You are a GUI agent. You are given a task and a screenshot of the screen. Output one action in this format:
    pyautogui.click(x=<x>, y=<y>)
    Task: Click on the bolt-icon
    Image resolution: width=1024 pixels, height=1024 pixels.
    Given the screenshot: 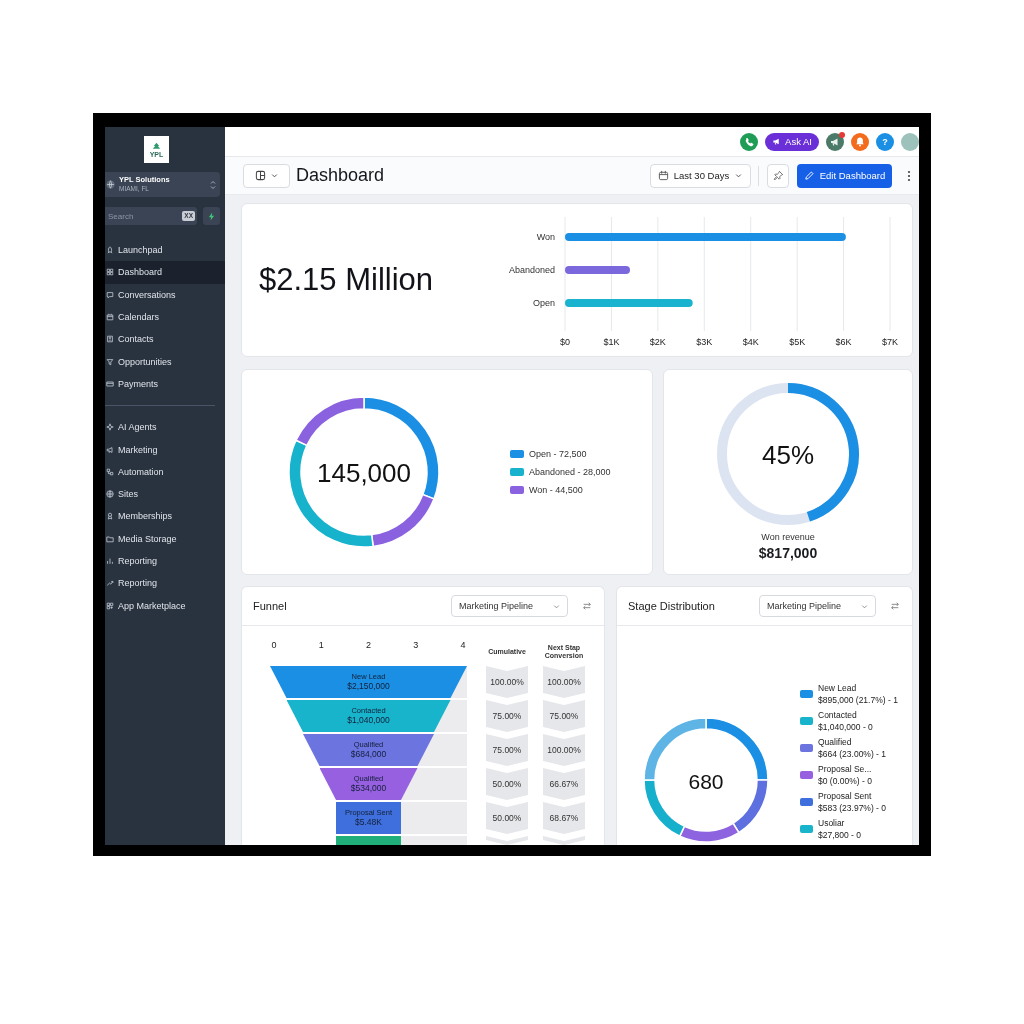 What is the action you would take?
    pyautogui.click(x=211, y=216)
    